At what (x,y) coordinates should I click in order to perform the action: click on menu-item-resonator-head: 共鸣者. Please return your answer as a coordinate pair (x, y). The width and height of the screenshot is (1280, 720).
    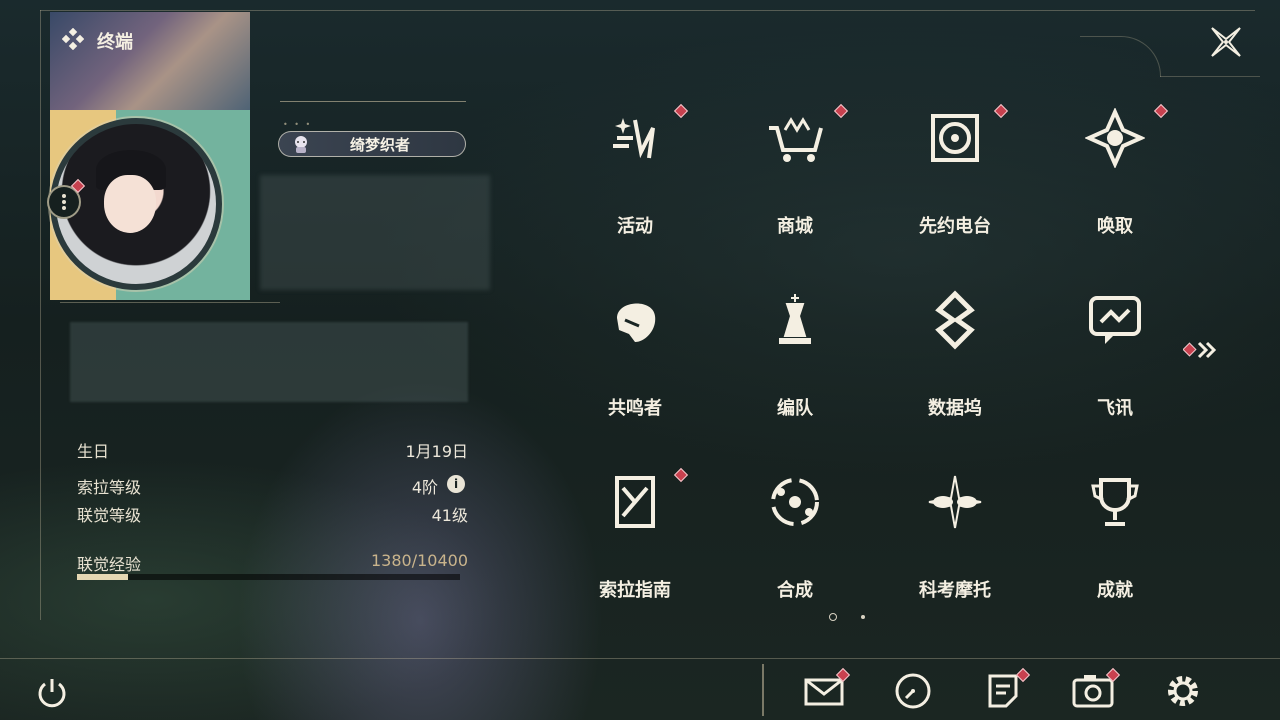
    Looking at the image, I should click on (635, 357).